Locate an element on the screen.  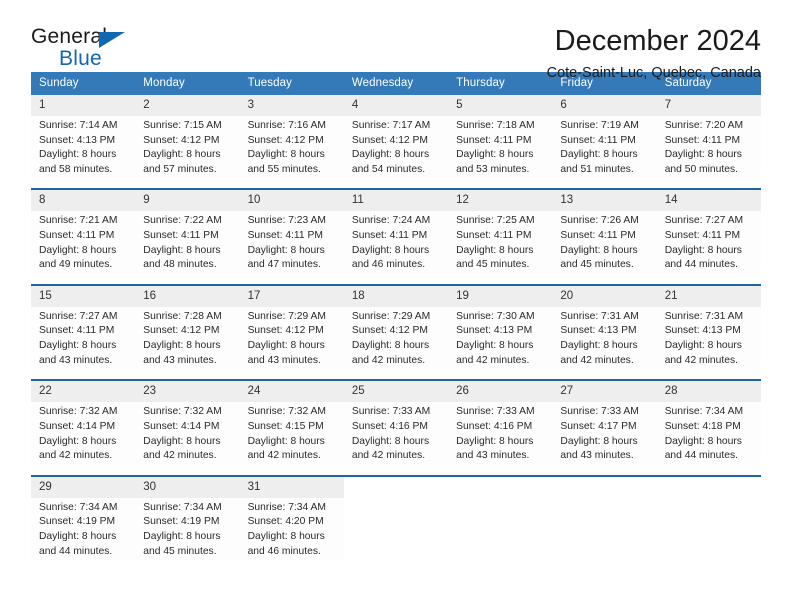
day-cell-number: 21 is located at coordinates (708, 296).